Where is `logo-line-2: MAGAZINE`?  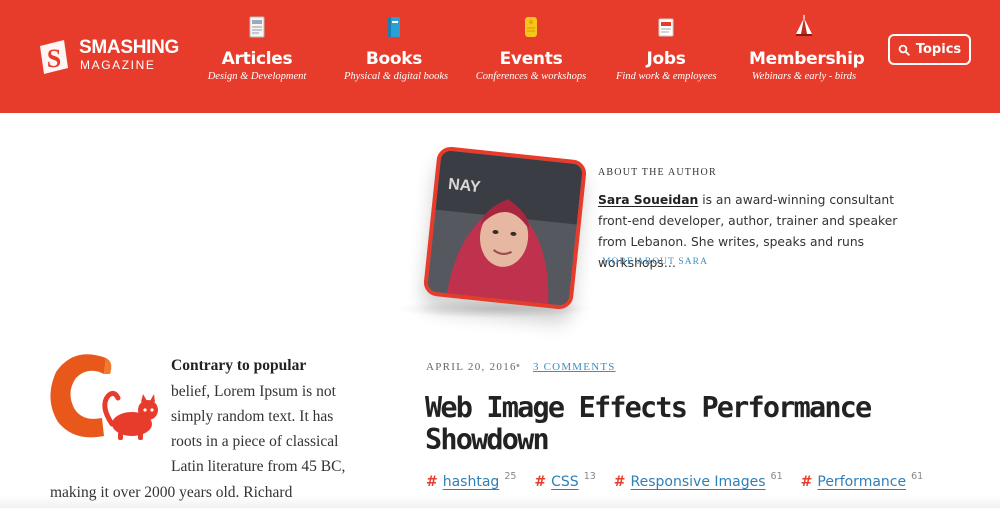
logo-line-2: MAGAZINE is located at coordinates (118, 65).